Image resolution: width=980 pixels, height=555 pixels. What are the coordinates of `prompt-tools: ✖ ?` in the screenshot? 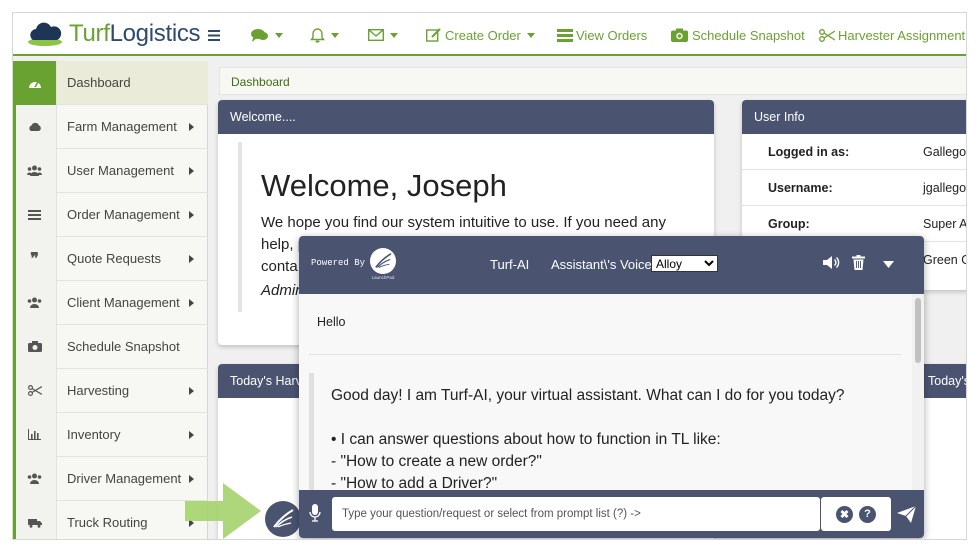 It's located at (856, 514).